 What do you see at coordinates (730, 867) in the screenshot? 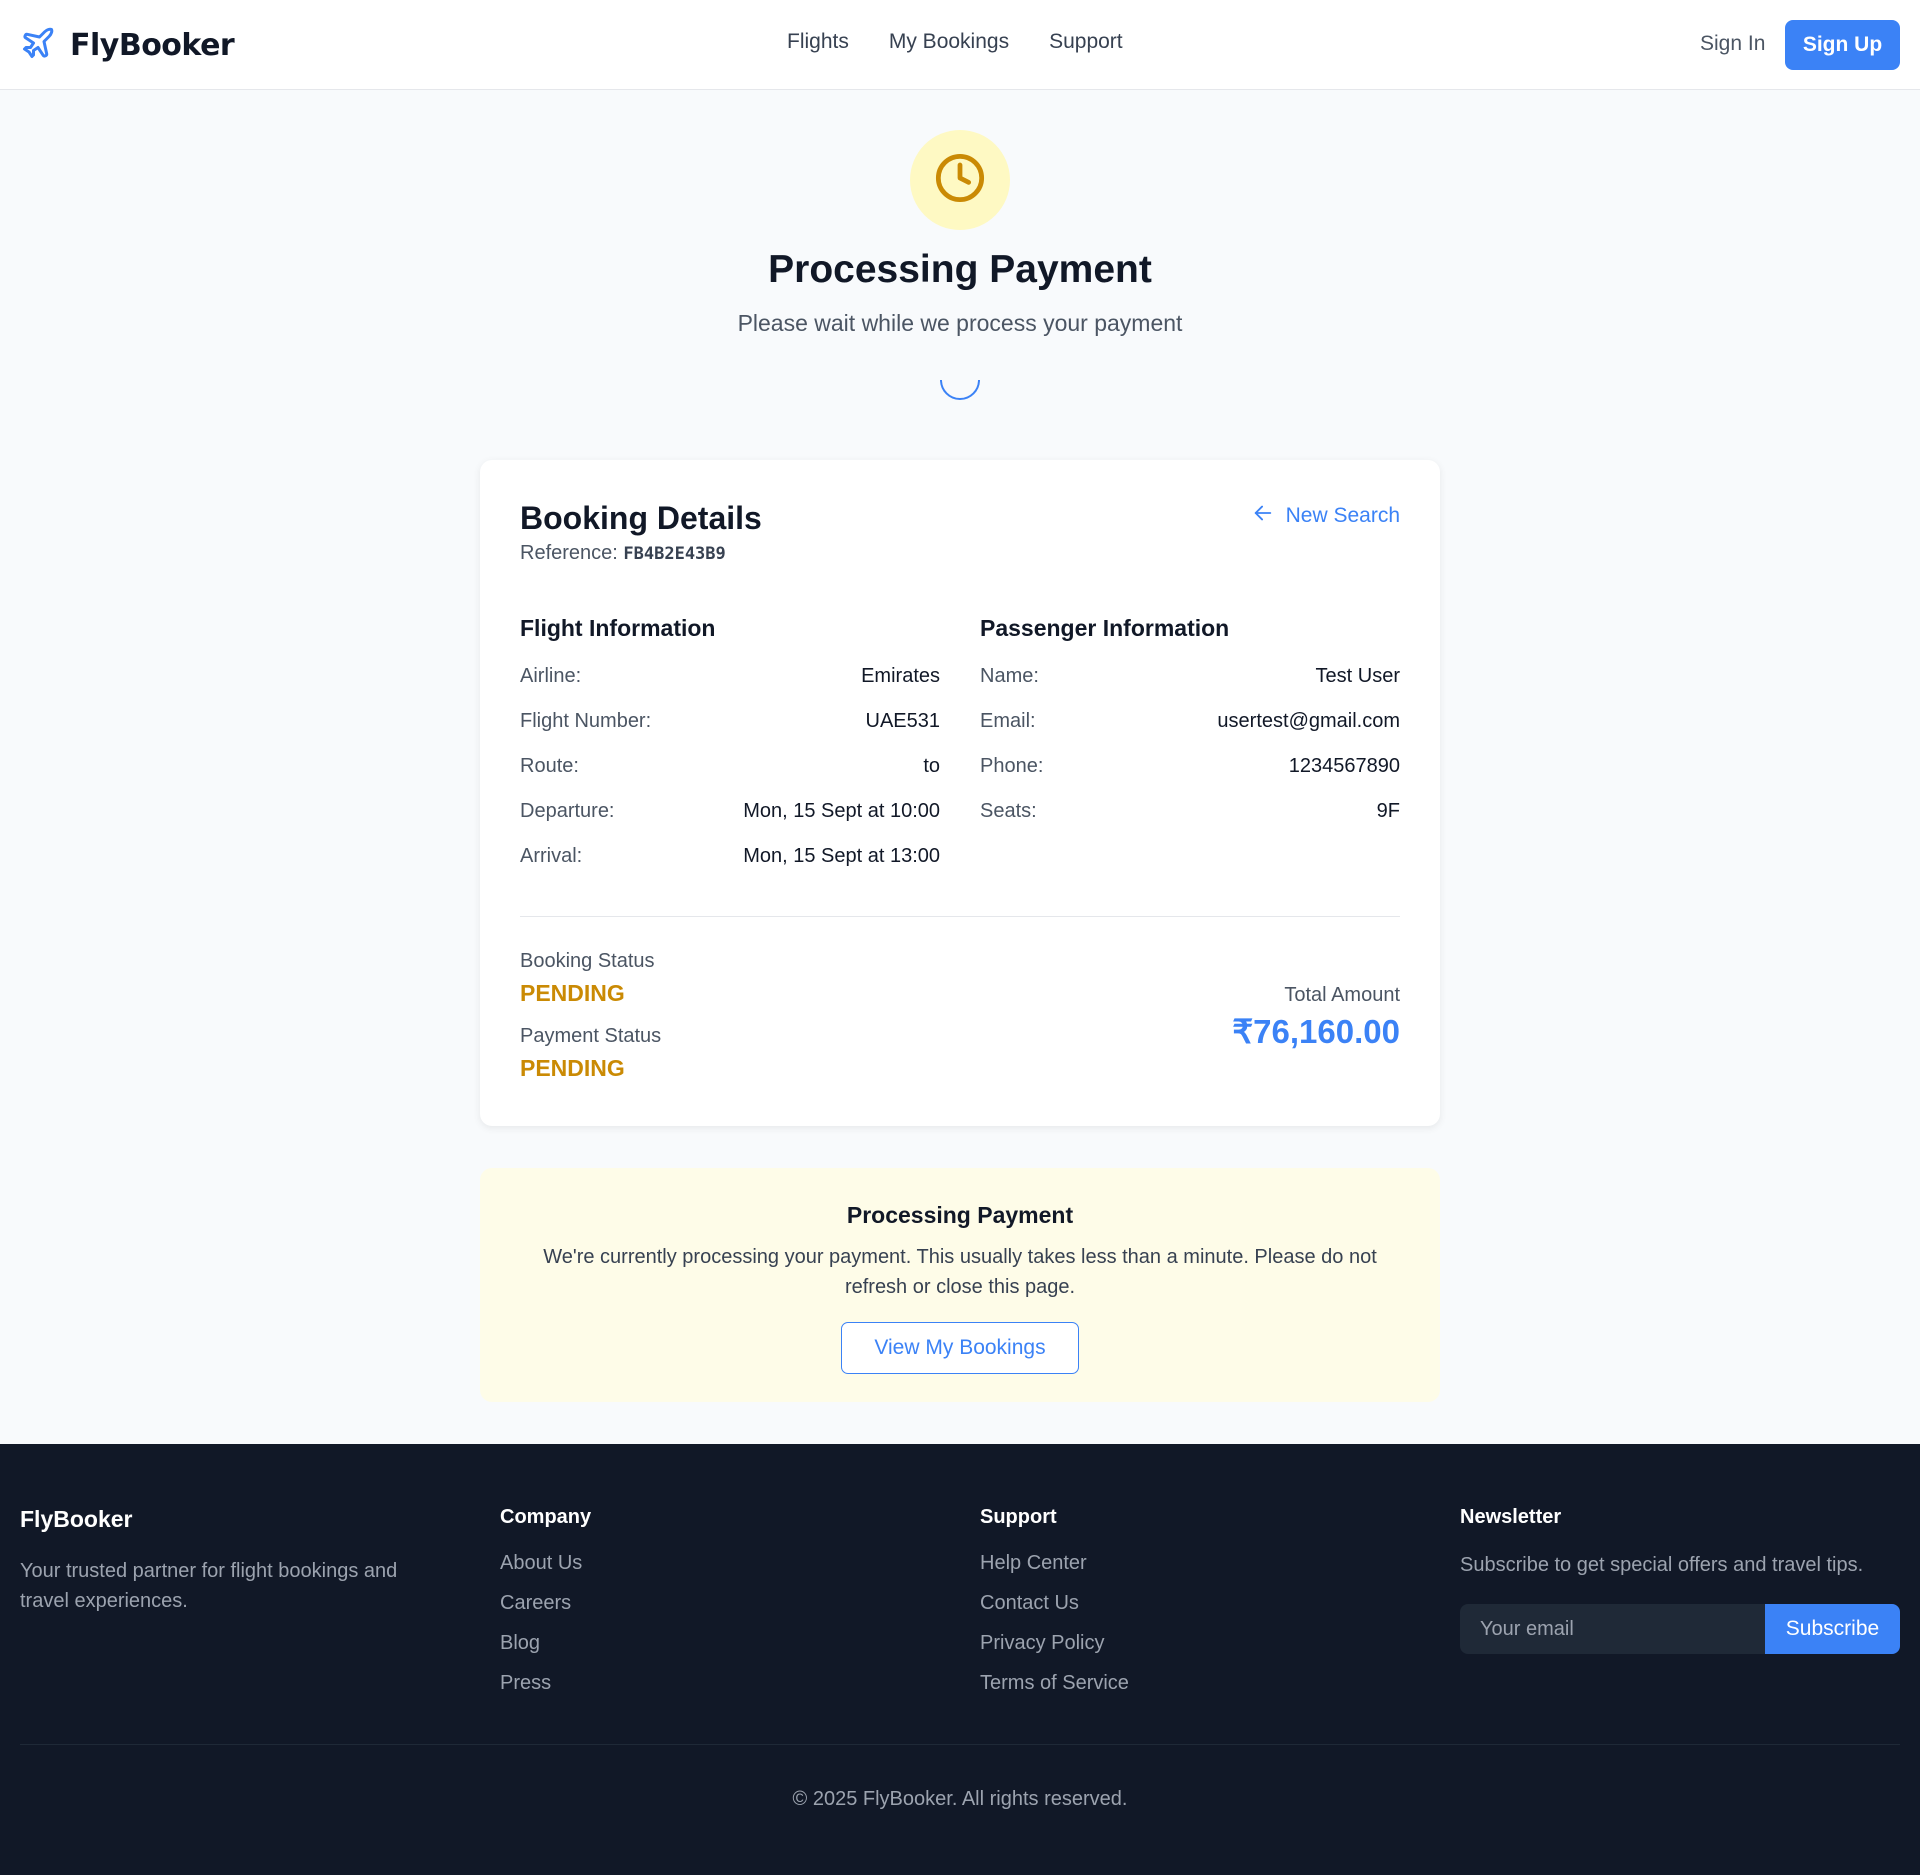
I see `flight-info-row: Arrival: Mon, 15 Sept at 13:00` at bounding box center [730, 867].